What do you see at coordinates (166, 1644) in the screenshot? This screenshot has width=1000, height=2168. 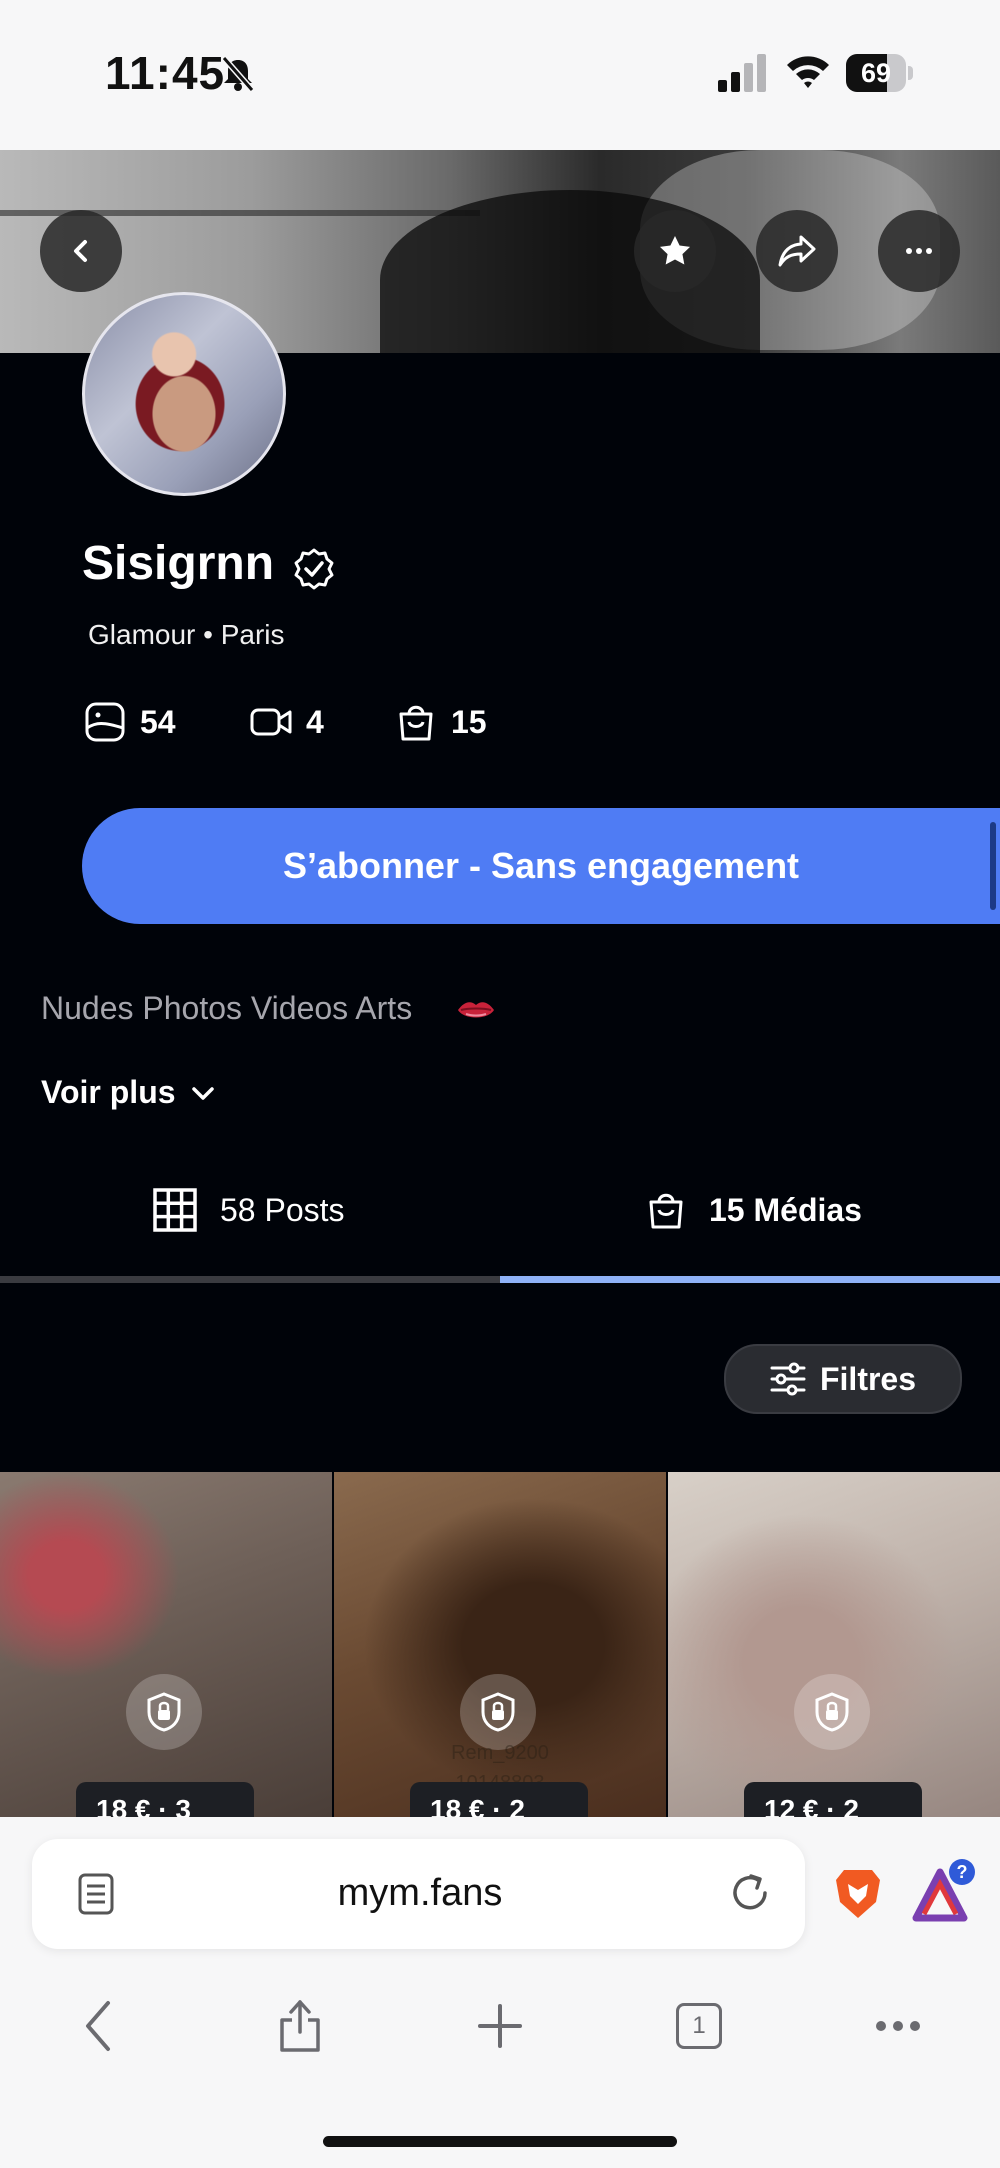 I see `media-item: 18 € · 3` at bounding box center [166, 1644].